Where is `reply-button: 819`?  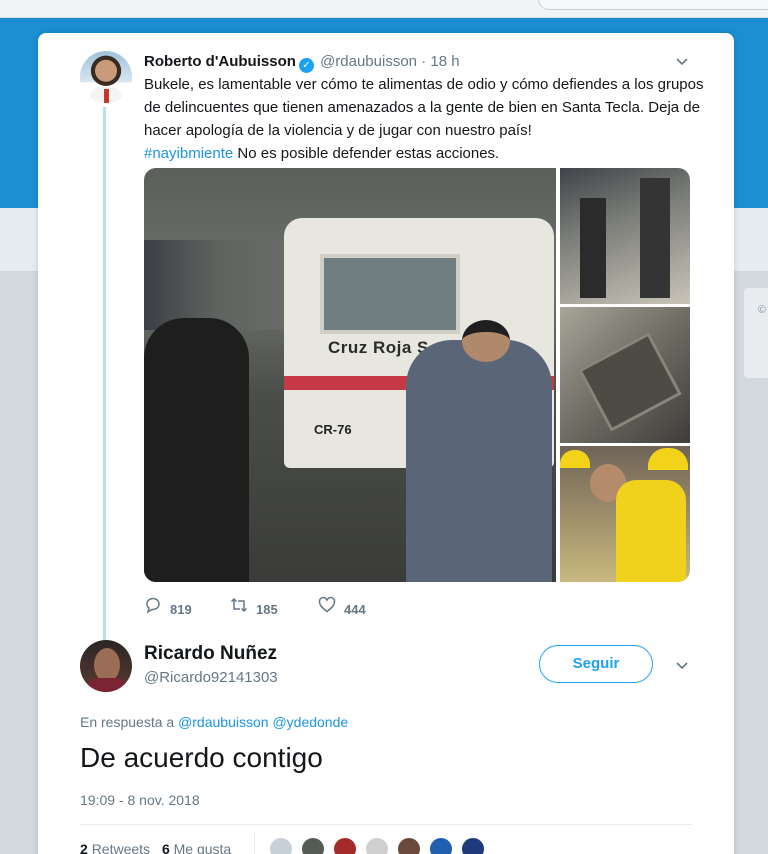
reply-button: 819 is located at coordinates (168, 606).